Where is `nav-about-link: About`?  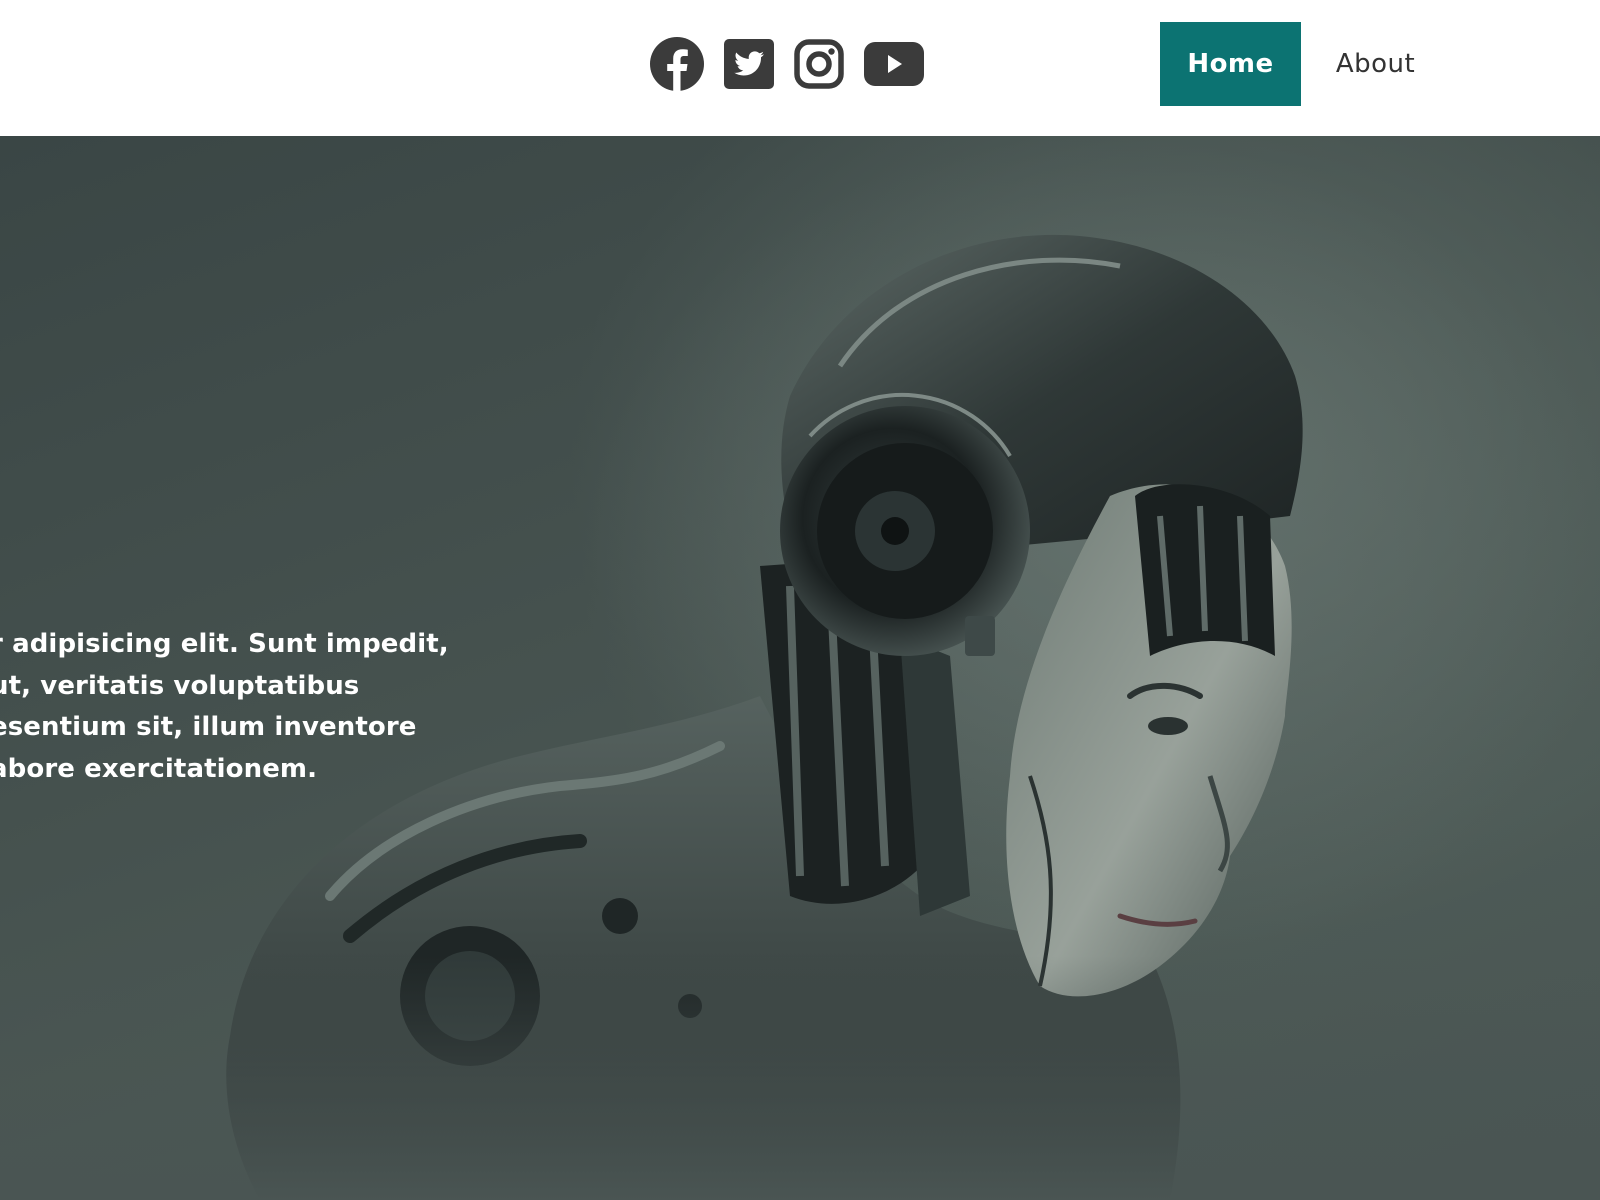 nav-about-link: About is located at coordinates (1373, 64).